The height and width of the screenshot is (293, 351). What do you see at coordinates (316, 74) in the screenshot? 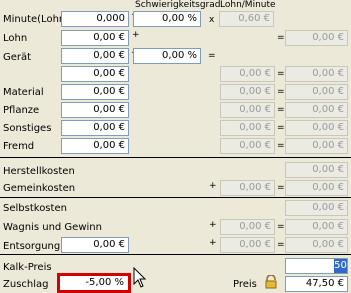
I see `geraet-result-field: 0,00 €` at bounding box center [316, 74].